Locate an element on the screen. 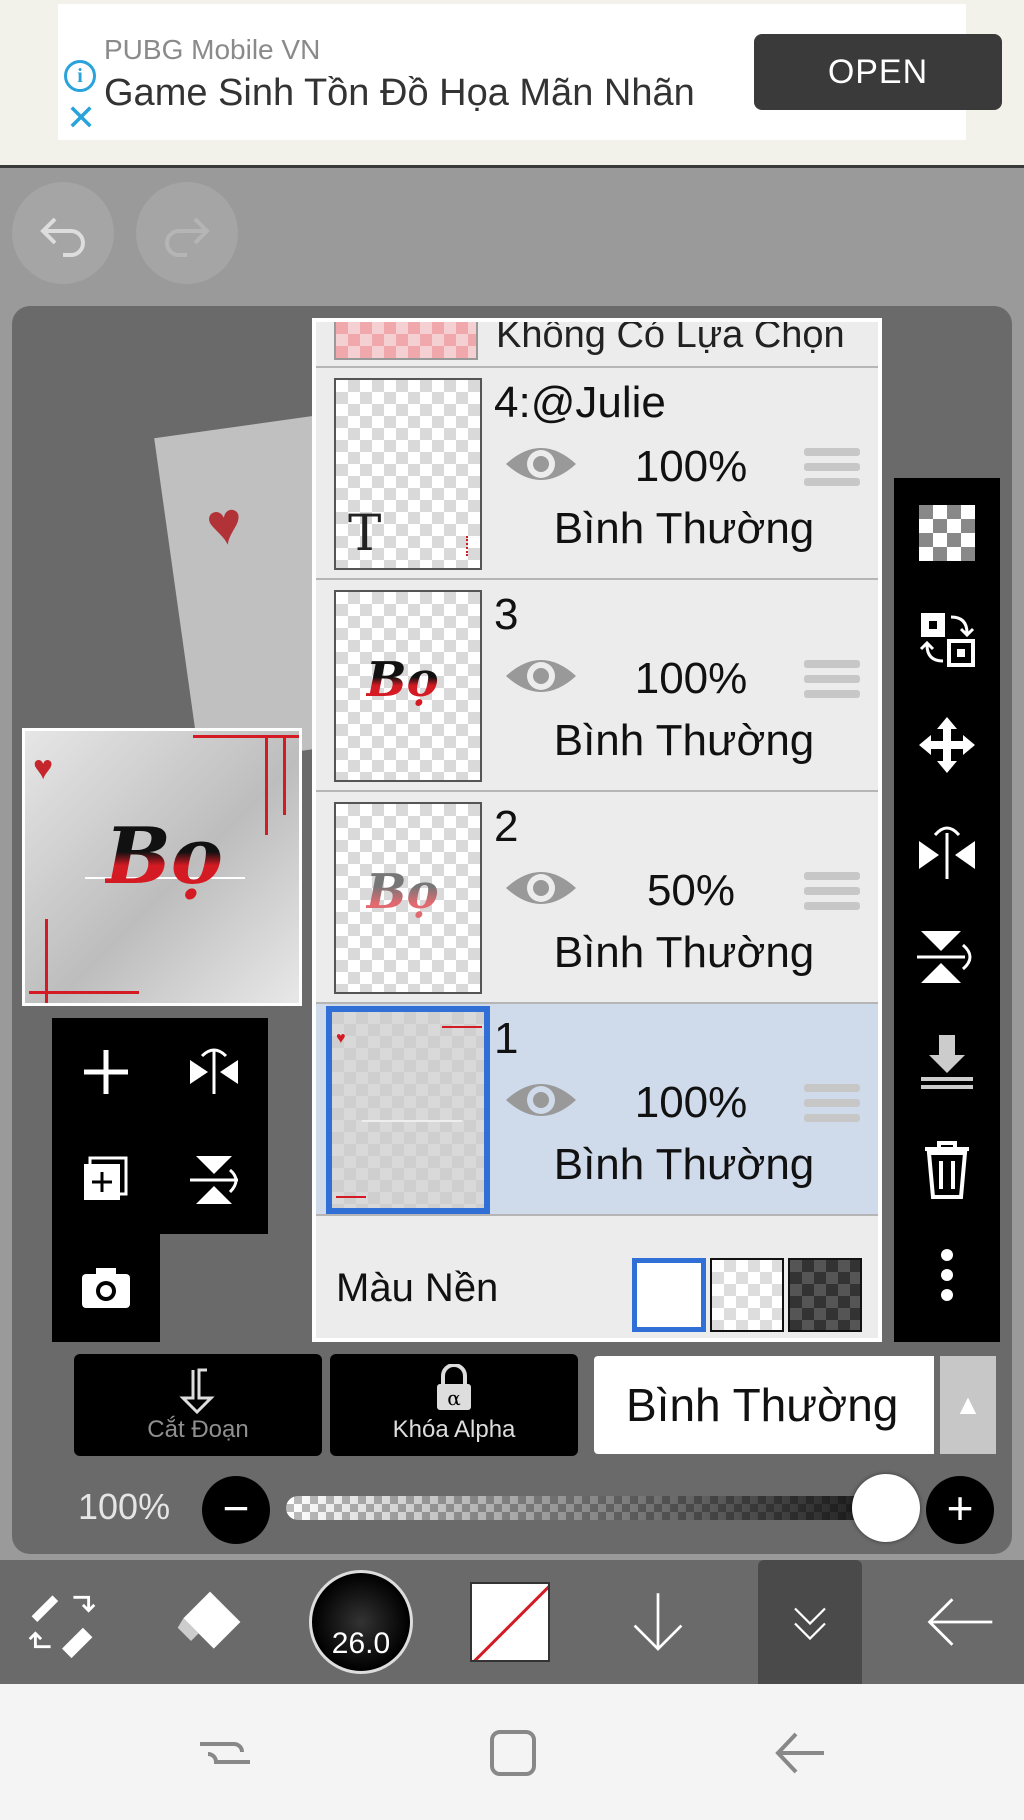 This screenshot has width=1024, height=1820. back-button is located at coordinates (960, 1622).